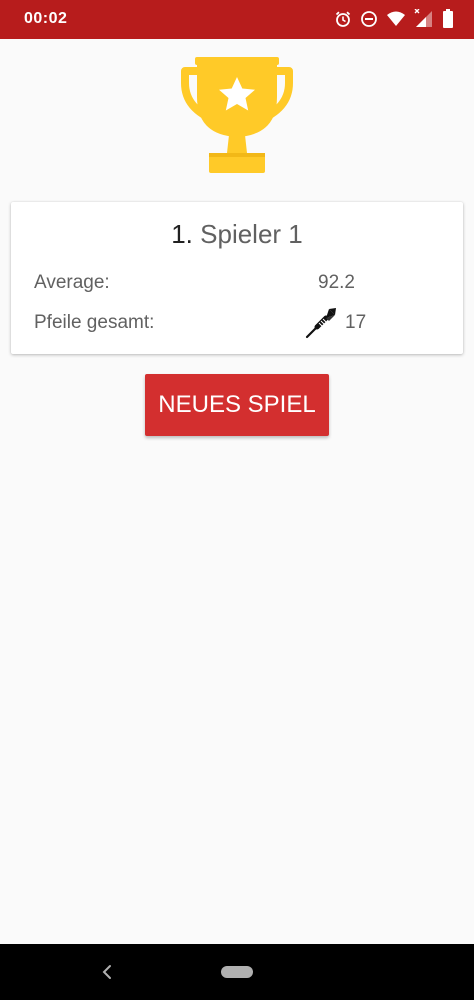 The image size is (474, 1000). What do you see at coordinates (343, 19) in the screenshot?
I see `alarm-icon` at bounding box center [343, 19].